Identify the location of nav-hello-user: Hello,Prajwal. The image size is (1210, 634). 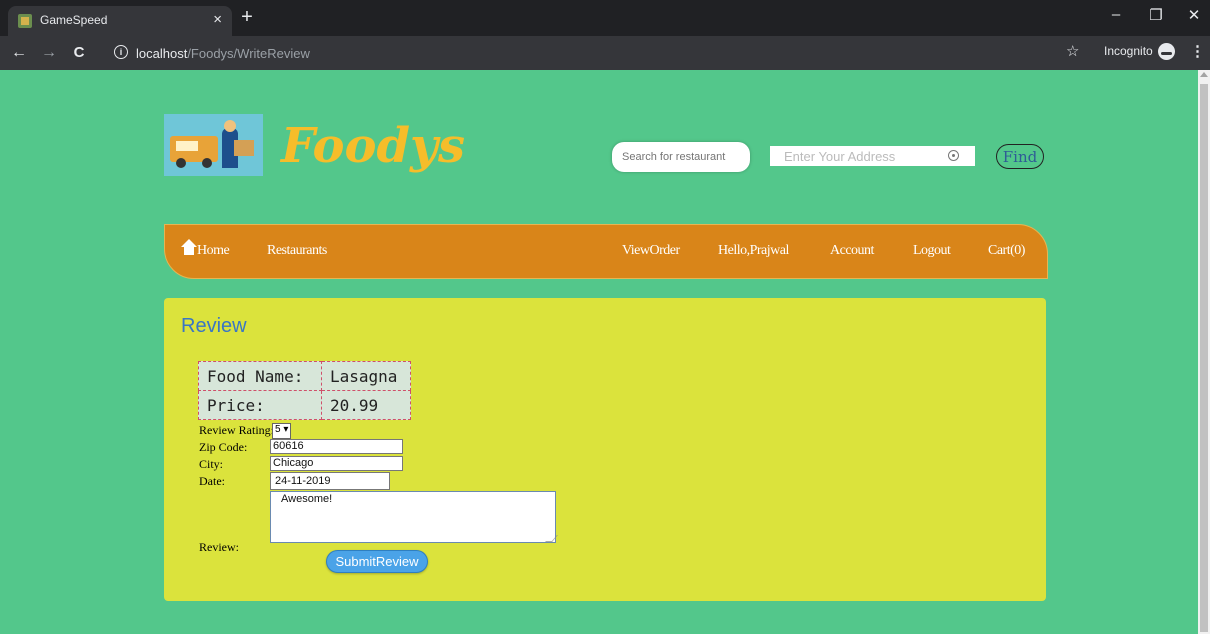
(753, 251).